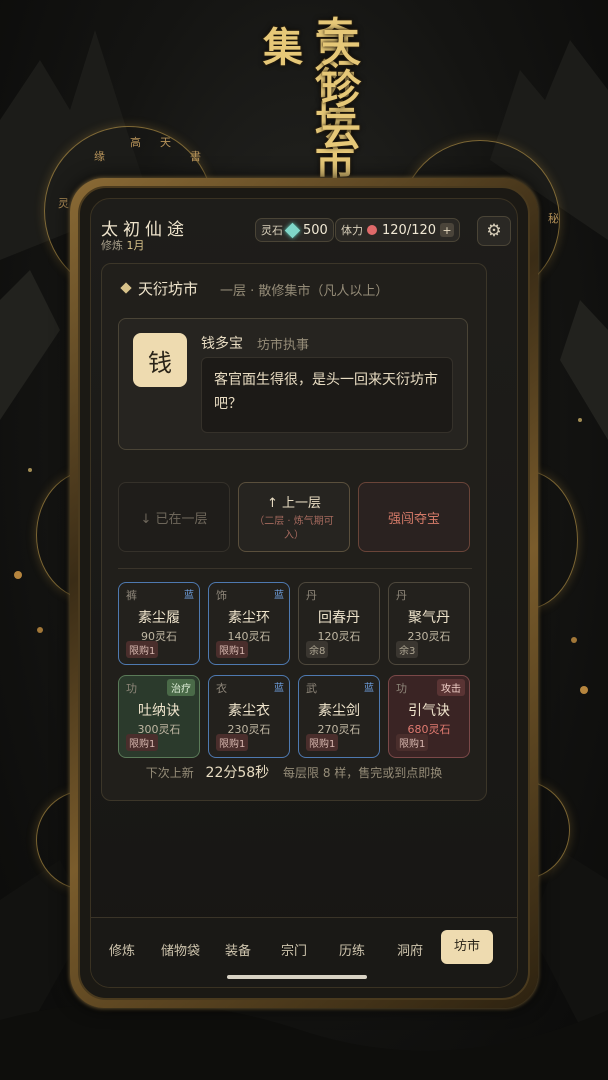  I want to click on item-stock: 余8, so click(317, 649).